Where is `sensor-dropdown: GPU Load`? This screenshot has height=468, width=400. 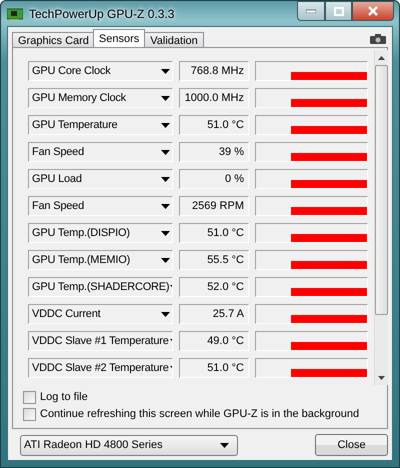
sensor-dropdown: GPU Load is located at coordinates (100, 179).